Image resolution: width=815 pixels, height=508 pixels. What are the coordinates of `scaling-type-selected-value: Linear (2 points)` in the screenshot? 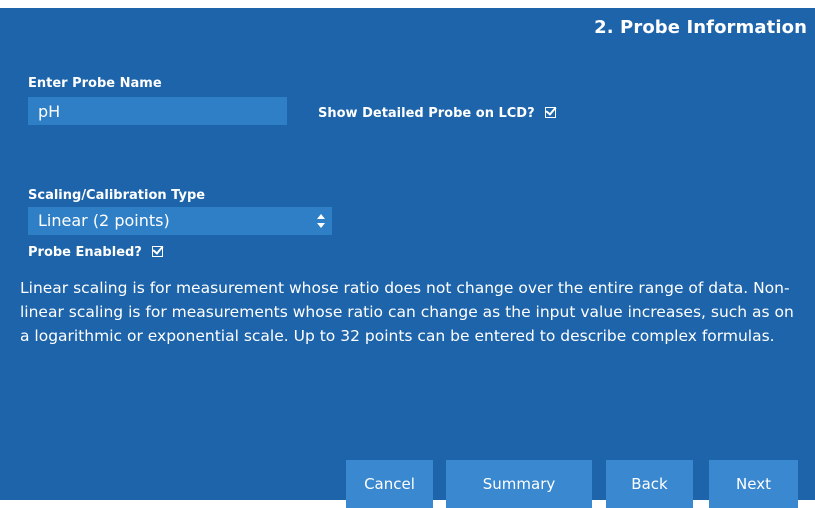 It's located at (104, 220).